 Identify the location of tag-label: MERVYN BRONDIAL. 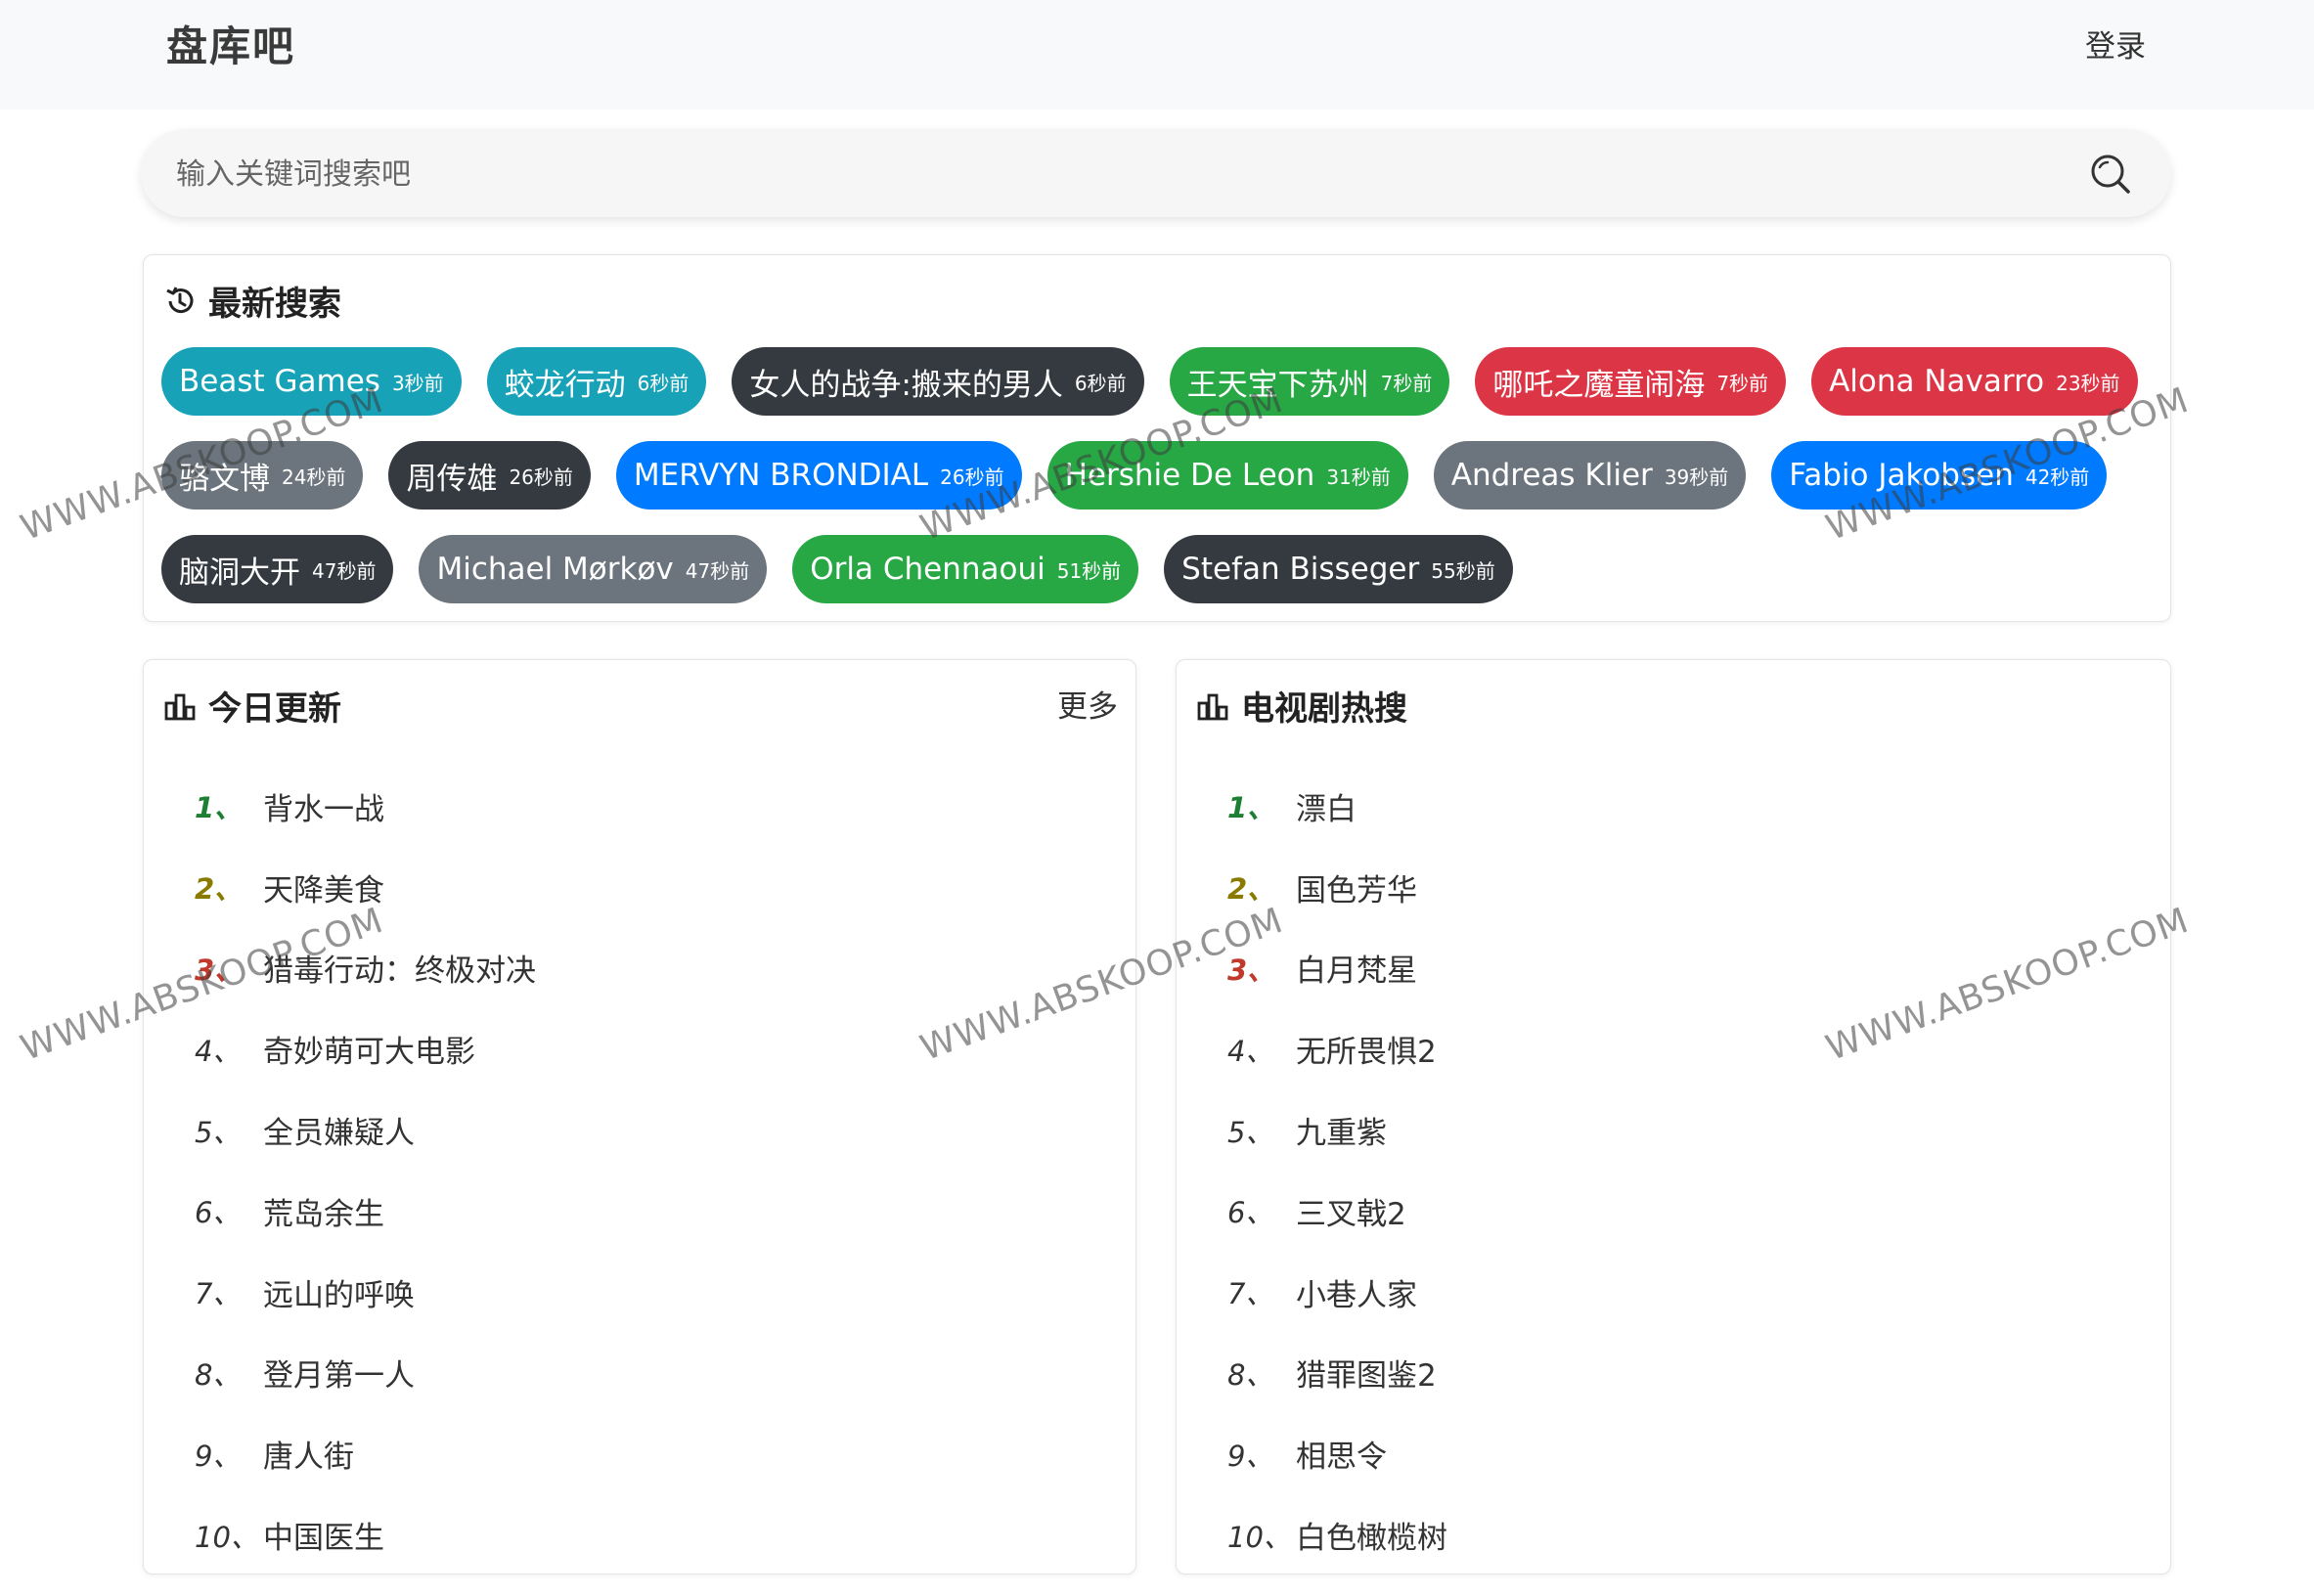
(781, 475).